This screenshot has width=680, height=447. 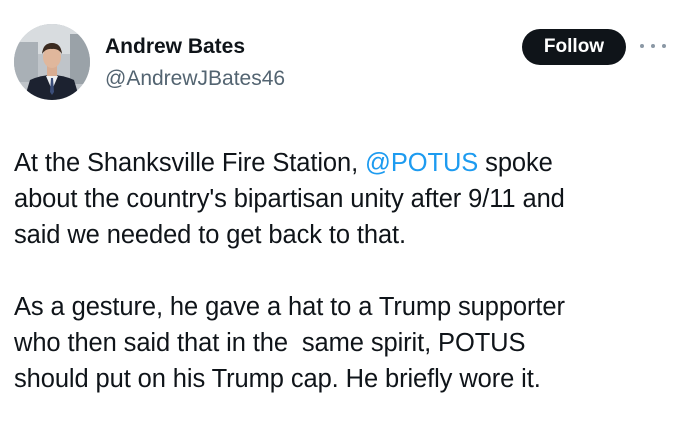 I want to click on author-display-name: Andrew Bates, so click(x=175, y=47).